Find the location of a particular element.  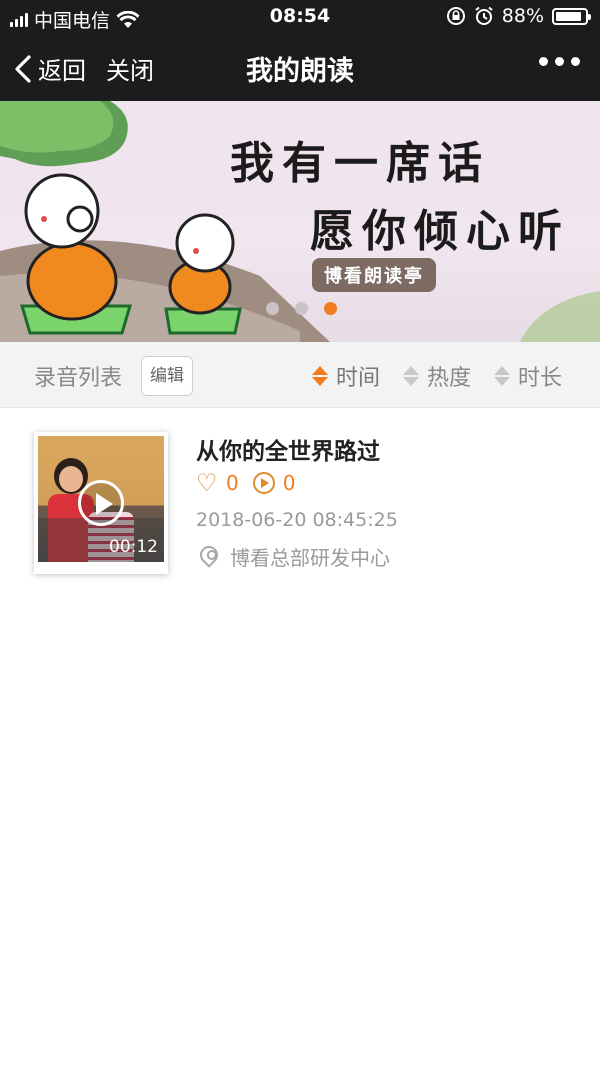

close-button: 关闭 is located at coordinates (130, 68).